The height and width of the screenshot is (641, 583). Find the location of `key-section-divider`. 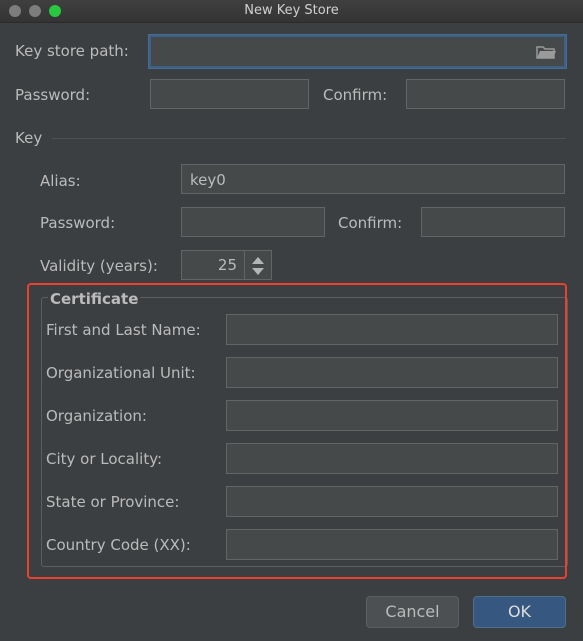

key-section-divider is located at coordinates (309, 138).